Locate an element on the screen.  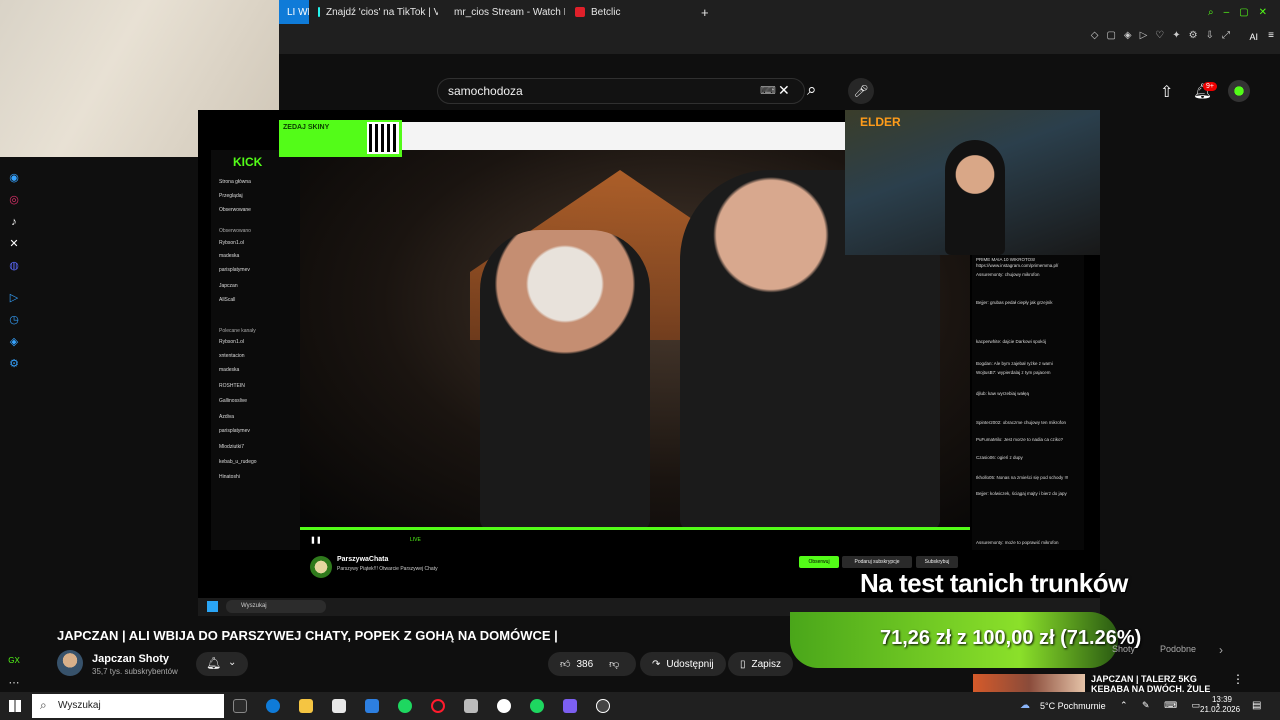
more-options-icon: ⋮ is located at coordinates (1238, 679).